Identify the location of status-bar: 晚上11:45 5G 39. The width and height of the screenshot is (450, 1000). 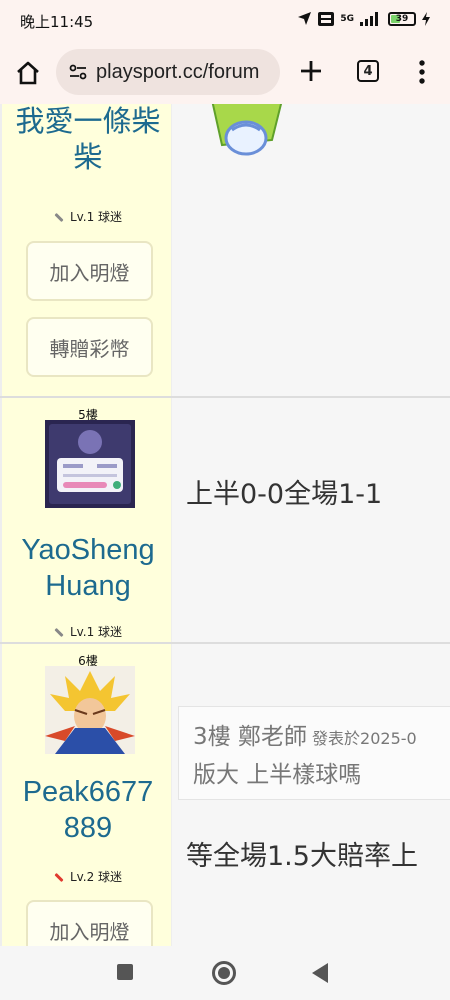
(225, 21).